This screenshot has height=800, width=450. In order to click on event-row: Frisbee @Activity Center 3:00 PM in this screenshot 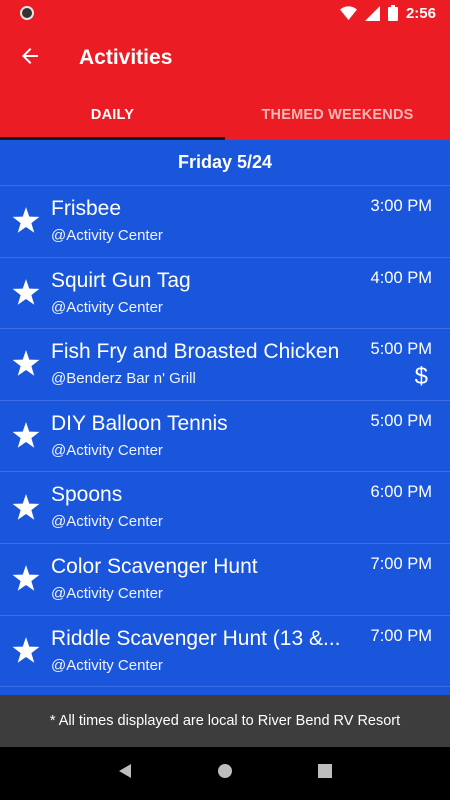, I will do `click(225, 222)`.